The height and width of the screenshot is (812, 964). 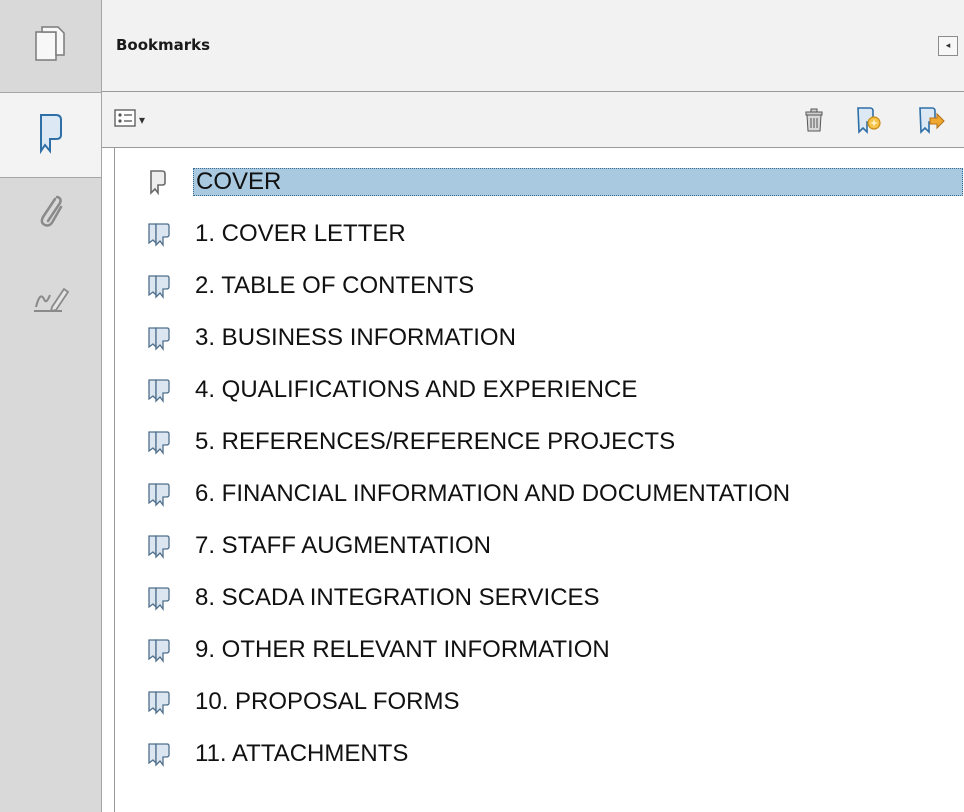 I want to click on page-thumbnails-button, so click(x=50, y=46).